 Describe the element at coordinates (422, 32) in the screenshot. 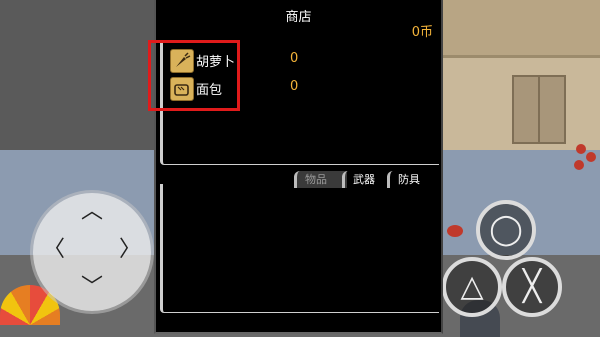

I see `coin-balance: 0币` at that location.